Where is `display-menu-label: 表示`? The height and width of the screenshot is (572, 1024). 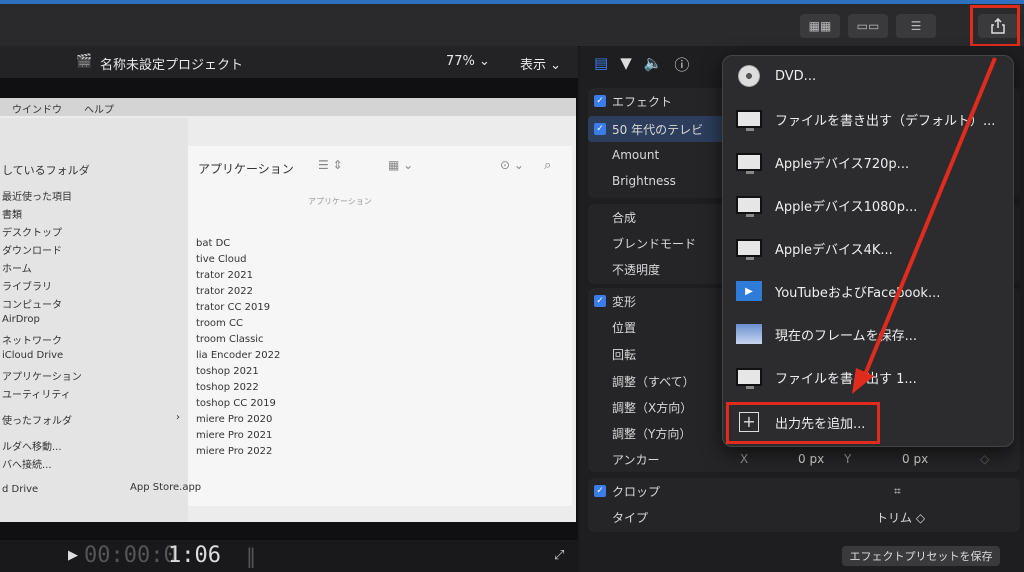
display-menu-label: 表示 is located at coordinates (533, 65).